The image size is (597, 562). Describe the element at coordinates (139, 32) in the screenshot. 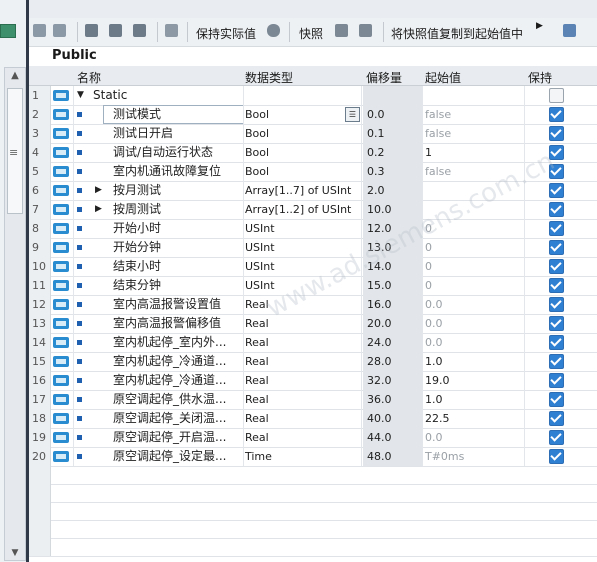

I see `list-button` at that location.